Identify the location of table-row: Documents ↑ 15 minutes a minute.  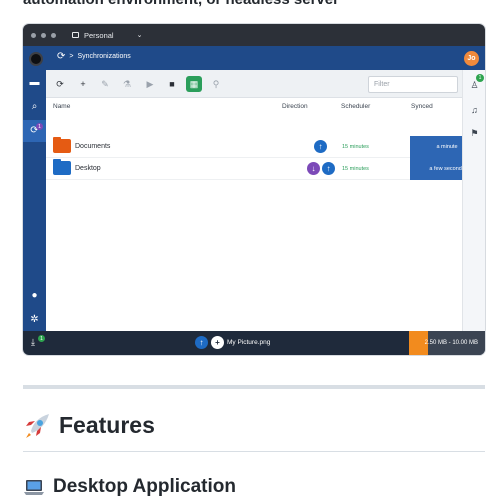
(265, 147).